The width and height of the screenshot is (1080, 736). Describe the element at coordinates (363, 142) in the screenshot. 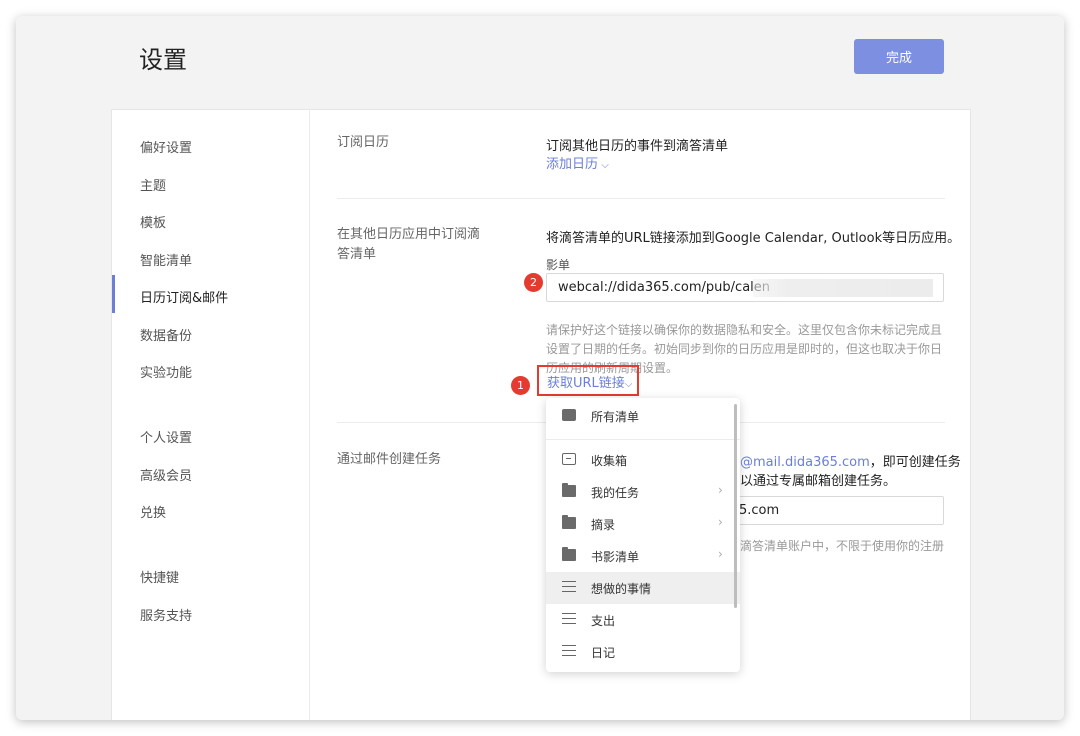

I see `subscribe-label: 订阅日历` at that location.